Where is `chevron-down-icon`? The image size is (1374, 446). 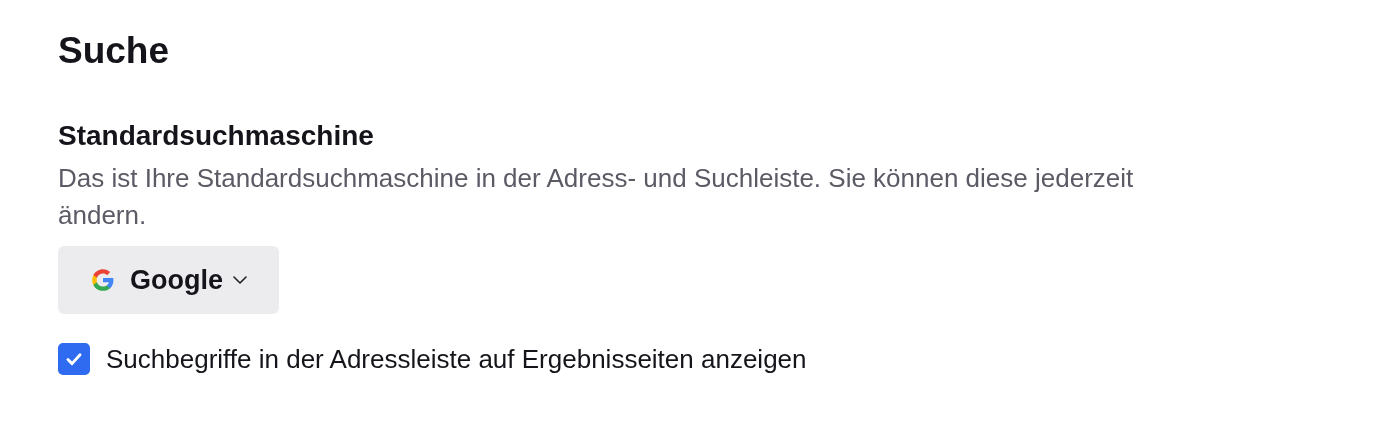 chevron-down-icon is located at coordinates (240, 280).